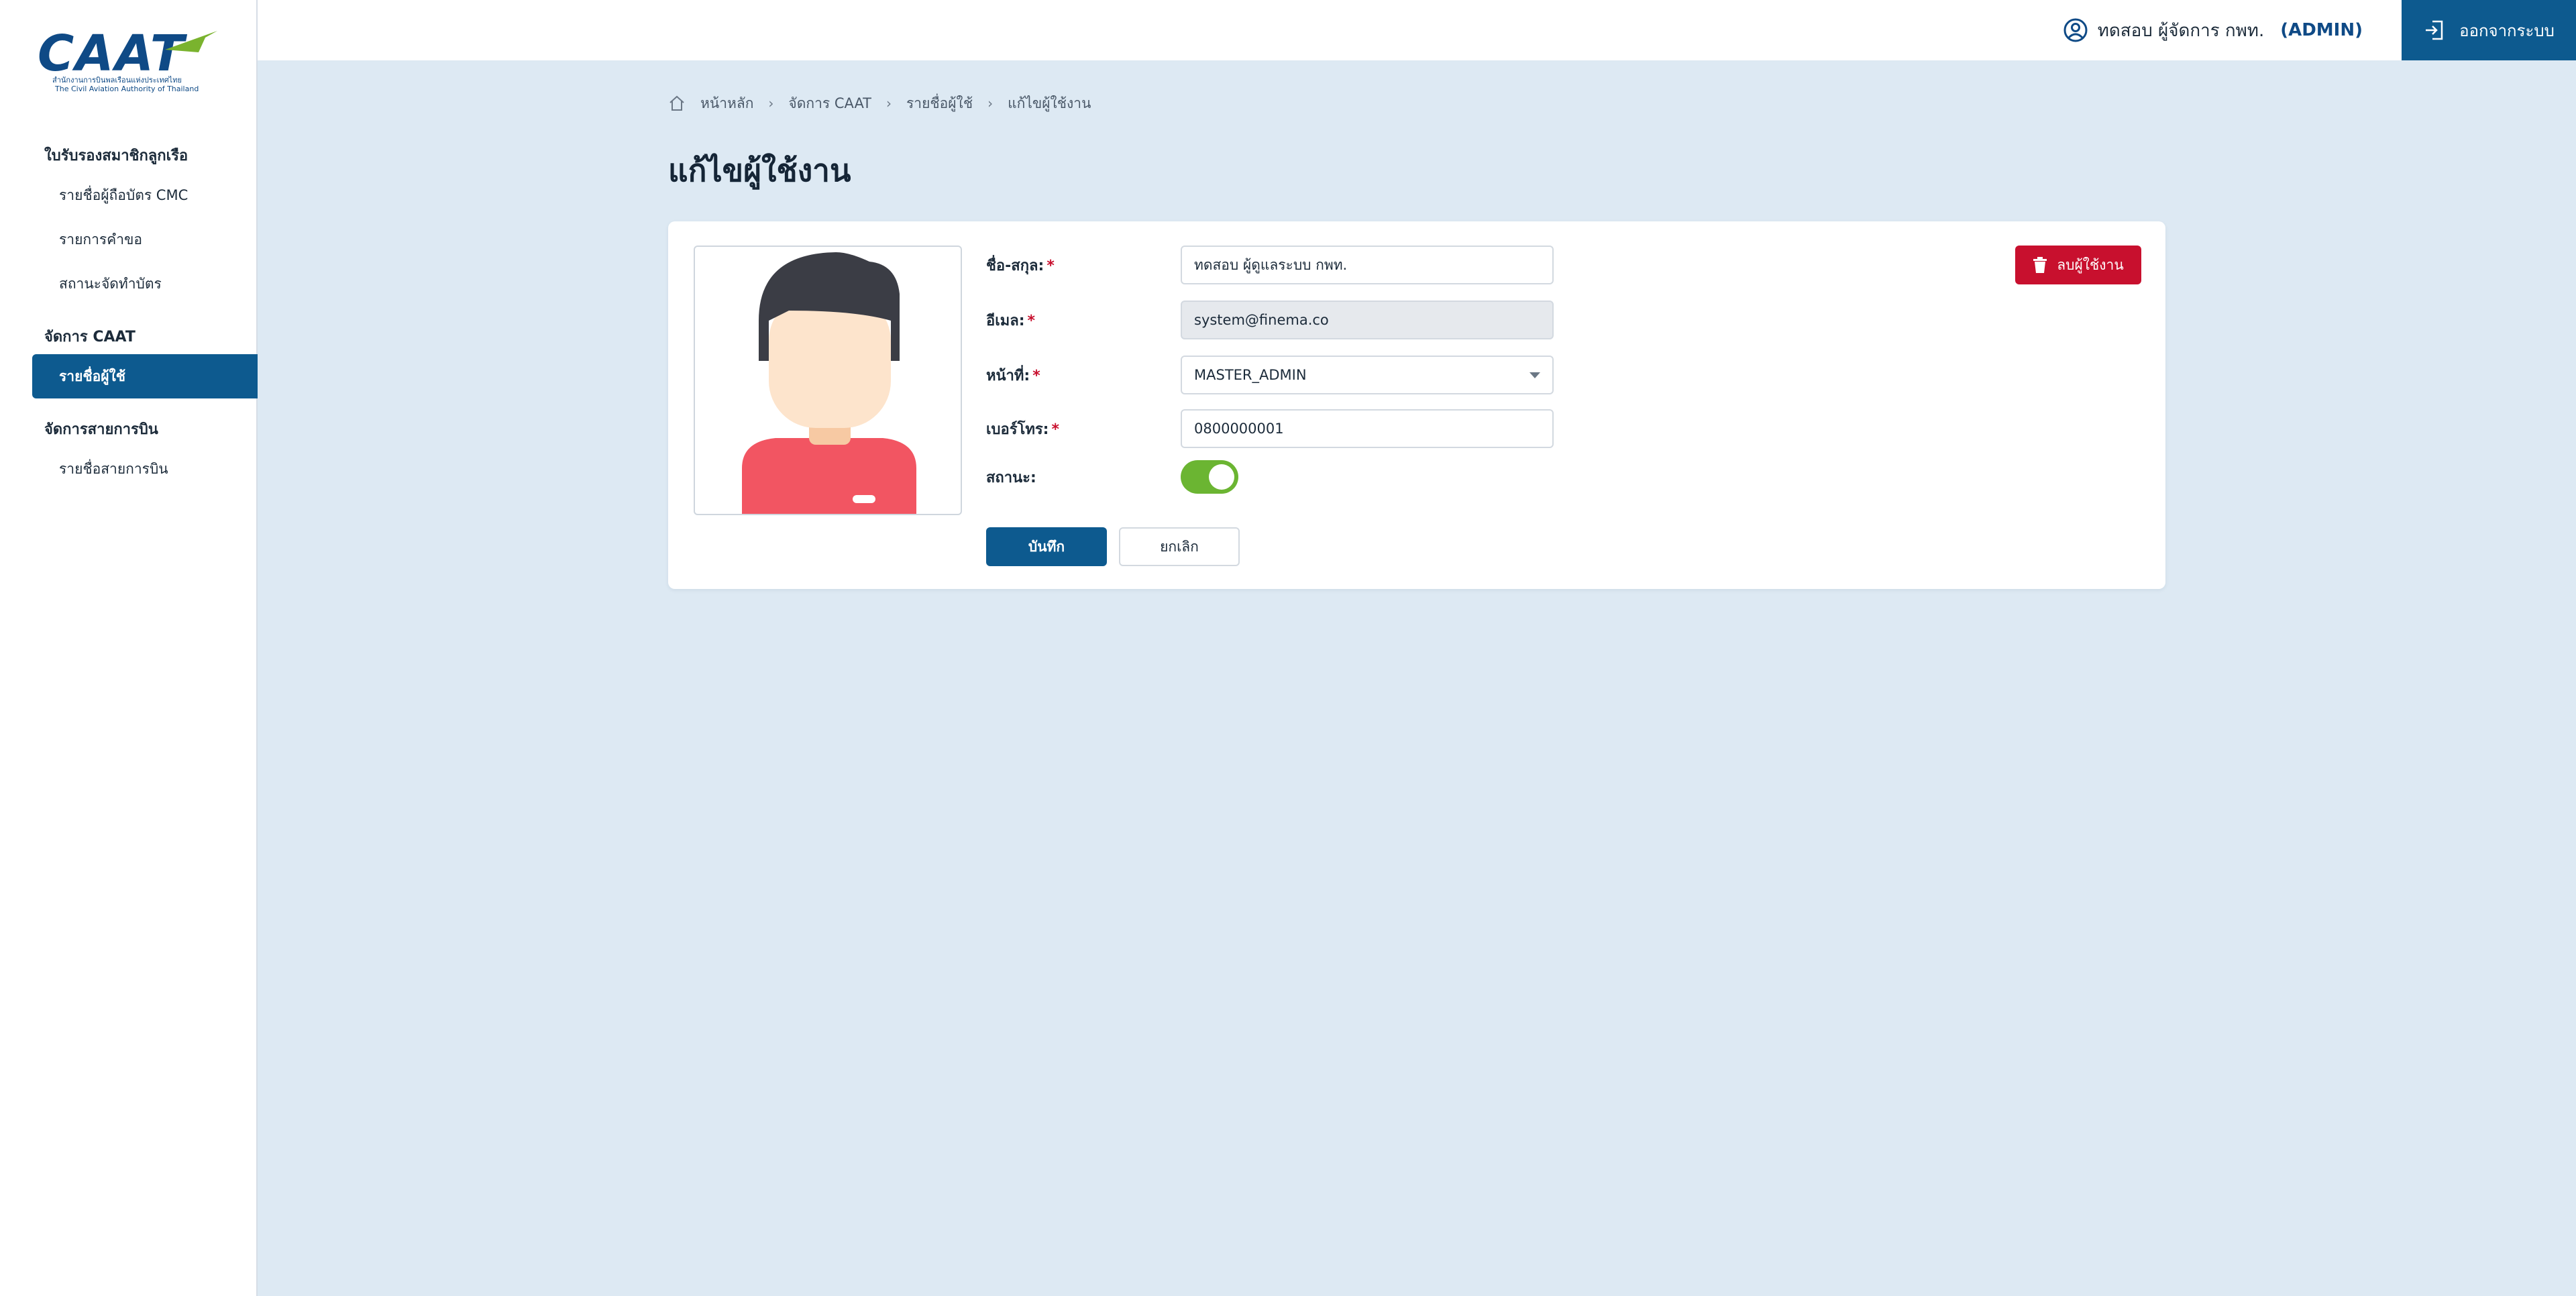 This screenshot has width=2576, height=1296. I want to click on user-circle-icon, so click(2075, 30).